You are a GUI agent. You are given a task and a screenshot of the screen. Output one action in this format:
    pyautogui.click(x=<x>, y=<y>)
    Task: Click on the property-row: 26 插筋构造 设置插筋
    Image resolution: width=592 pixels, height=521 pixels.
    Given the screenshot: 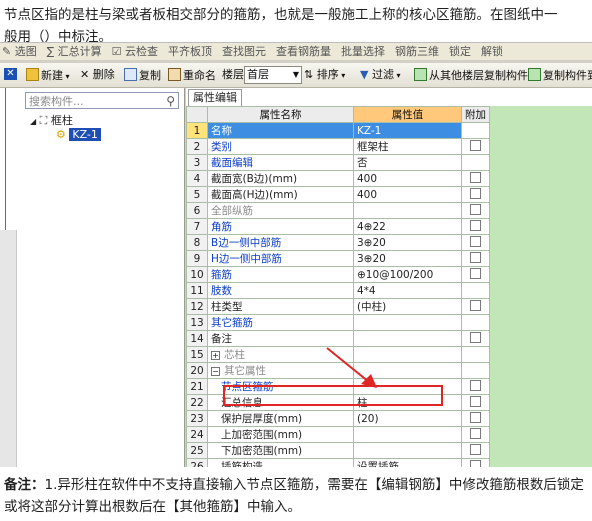 What is the action you would take?
    pyautogui.click(x=338, y=462)
    